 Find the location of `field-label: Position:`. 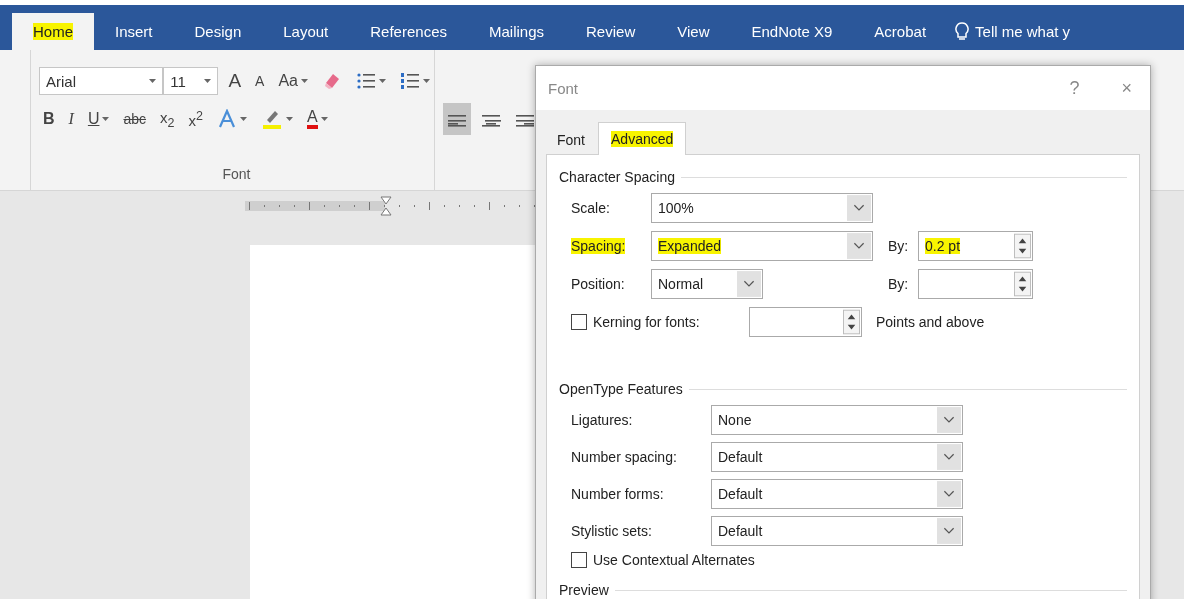

field-label: Position: is located at coordinates (598, 284).